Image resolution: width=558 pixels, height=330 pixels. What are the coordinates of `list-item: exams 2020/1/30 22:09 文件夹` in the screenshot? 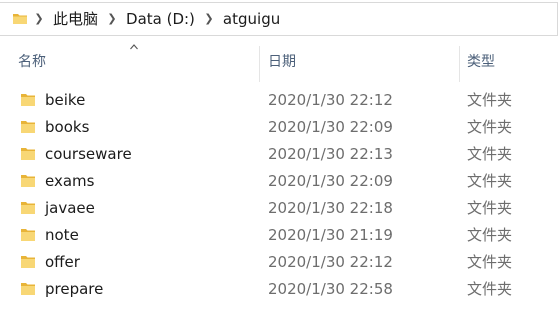 It's located at (279, 181).